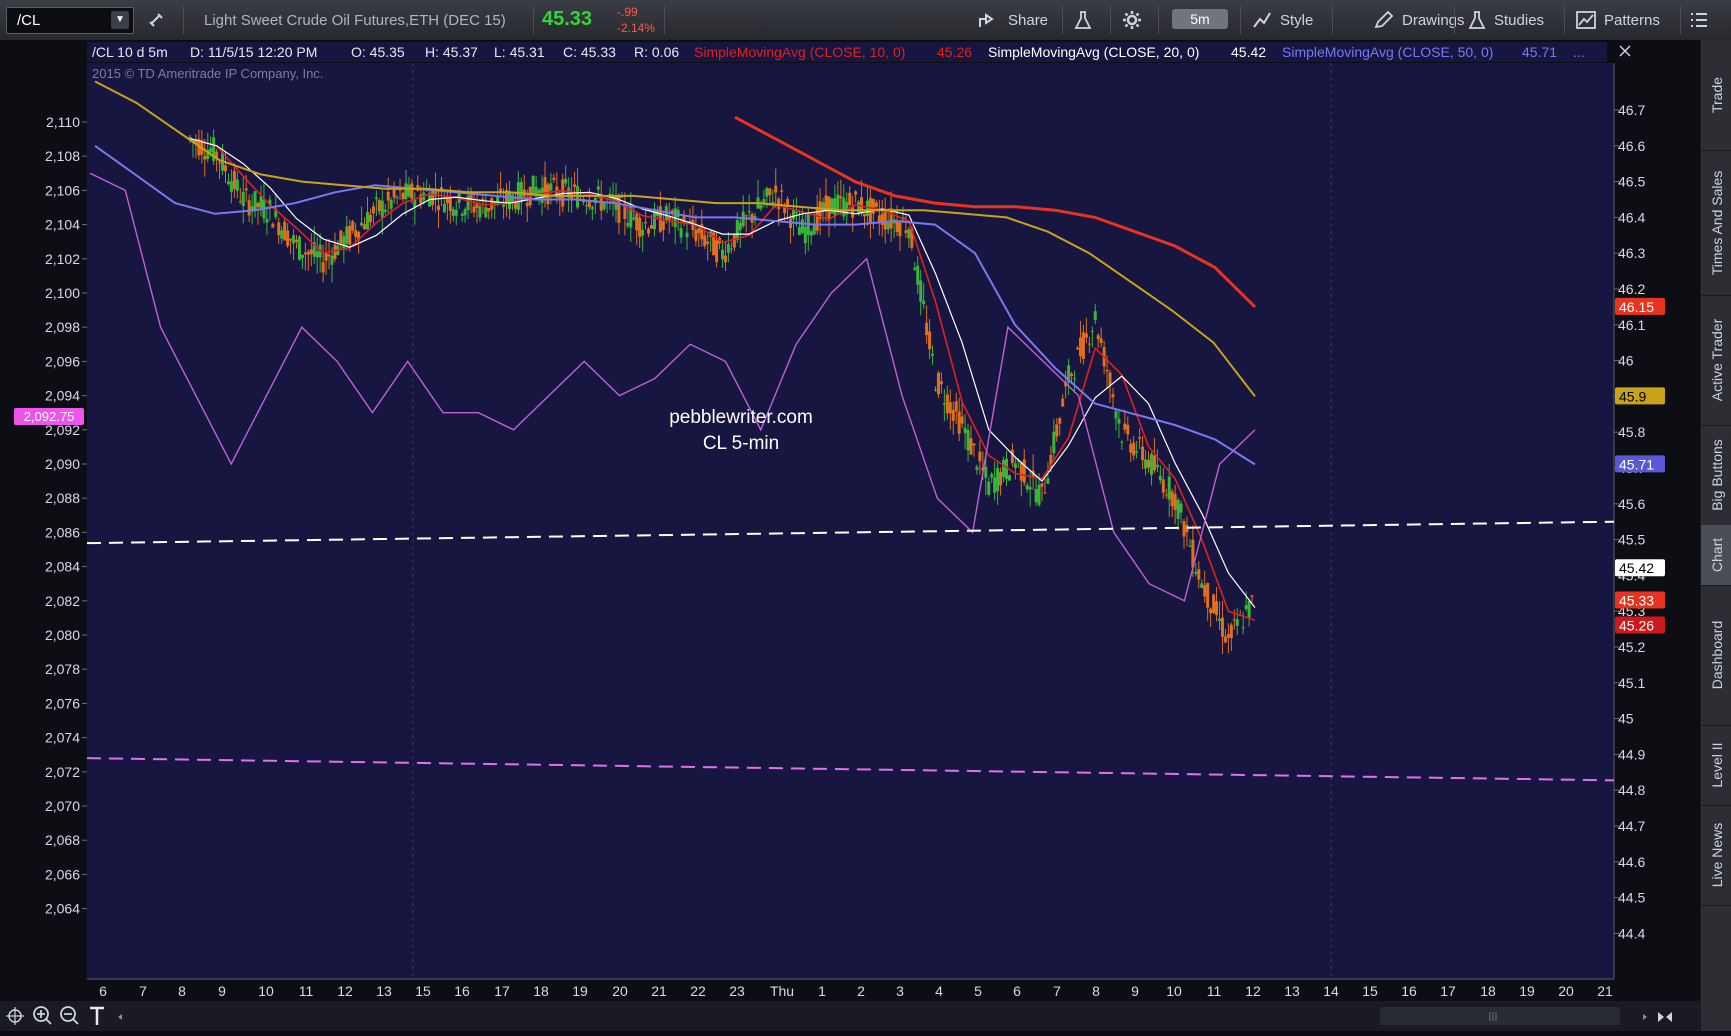 The image size is (1731, 1036). What do you see at coordinates (1262, 20) in the screenshot?
I see `style-icon` at bounding box center [1262, 20].